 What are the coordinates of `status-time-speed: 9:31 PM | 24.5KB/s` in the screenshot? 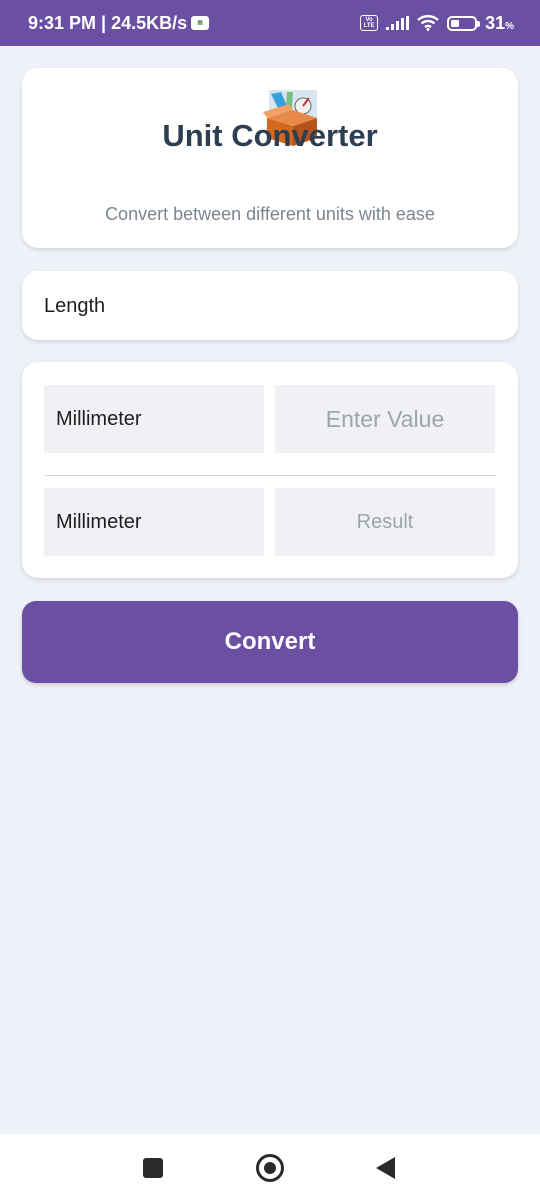 It's located at (108, 22).